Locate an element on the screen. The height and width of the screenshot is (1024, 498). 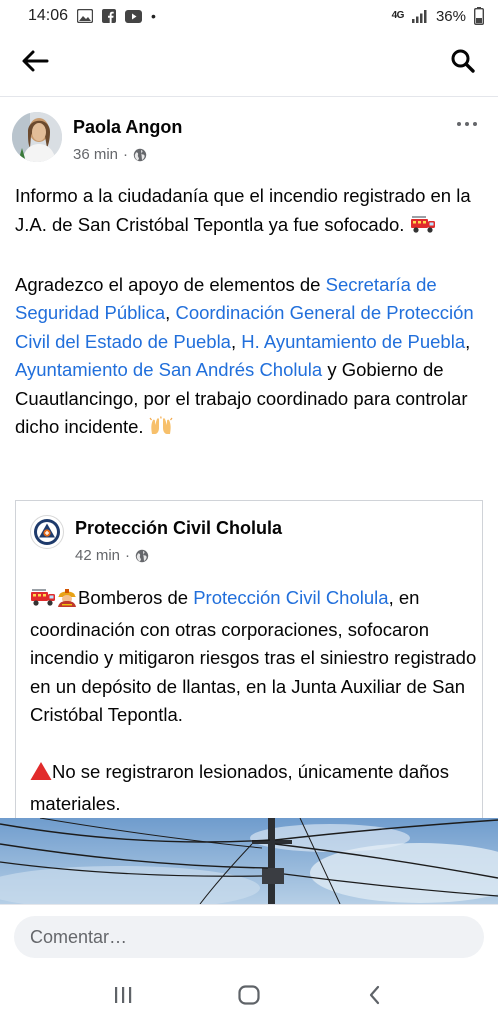
comment-input is located at coordinates (249, 937).